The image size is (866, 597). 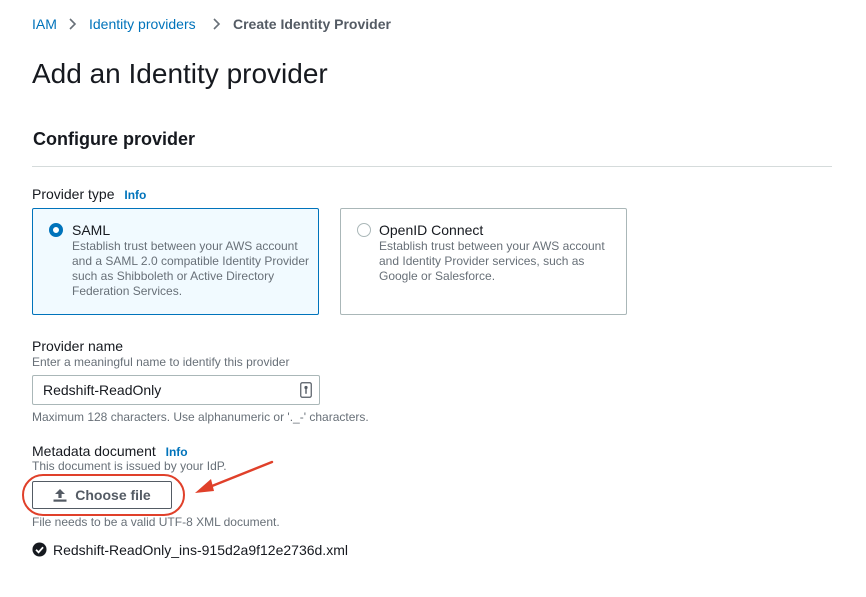 I want to click on breadcrumb-iam: IAM, so click(x=44, y=24).